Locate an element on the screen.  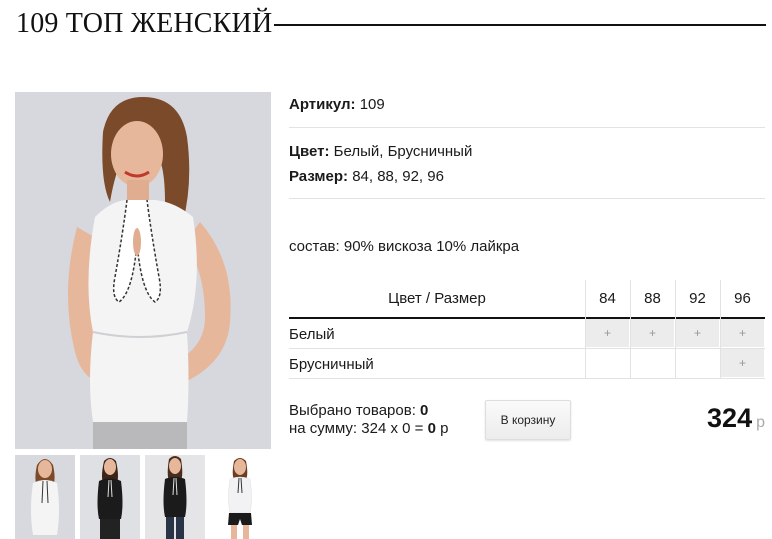
price-display: 324 р is located at coordinates (736, 418).